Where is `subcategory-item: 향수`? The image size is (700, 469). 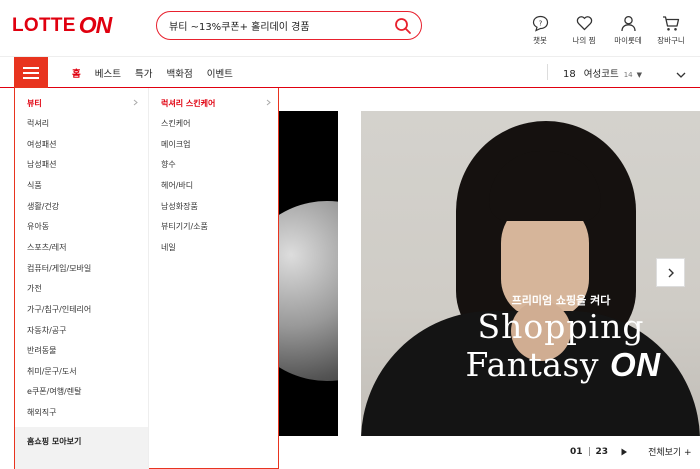
subcategory-item: 향수 is located at coordinates (168, 164).